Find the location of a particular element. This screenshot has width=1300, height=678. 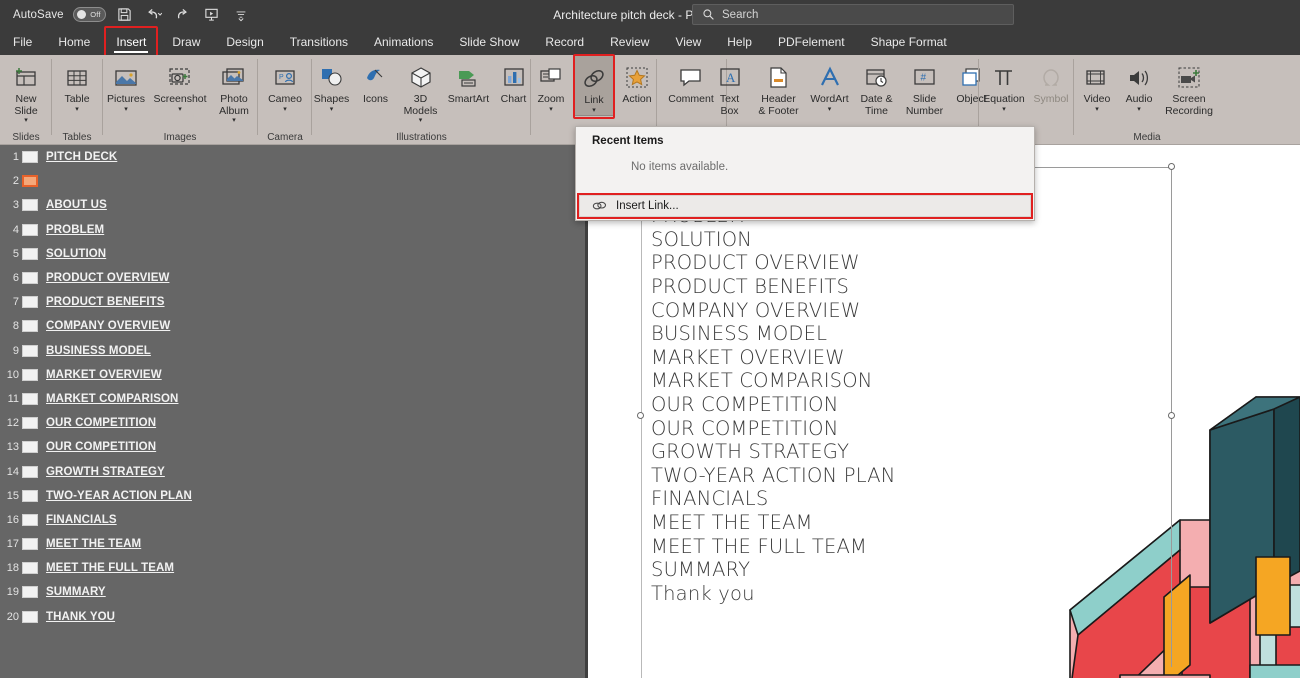

slide-thumbnail-row: 5 SOLUTION is located at coordinates (292, 254).